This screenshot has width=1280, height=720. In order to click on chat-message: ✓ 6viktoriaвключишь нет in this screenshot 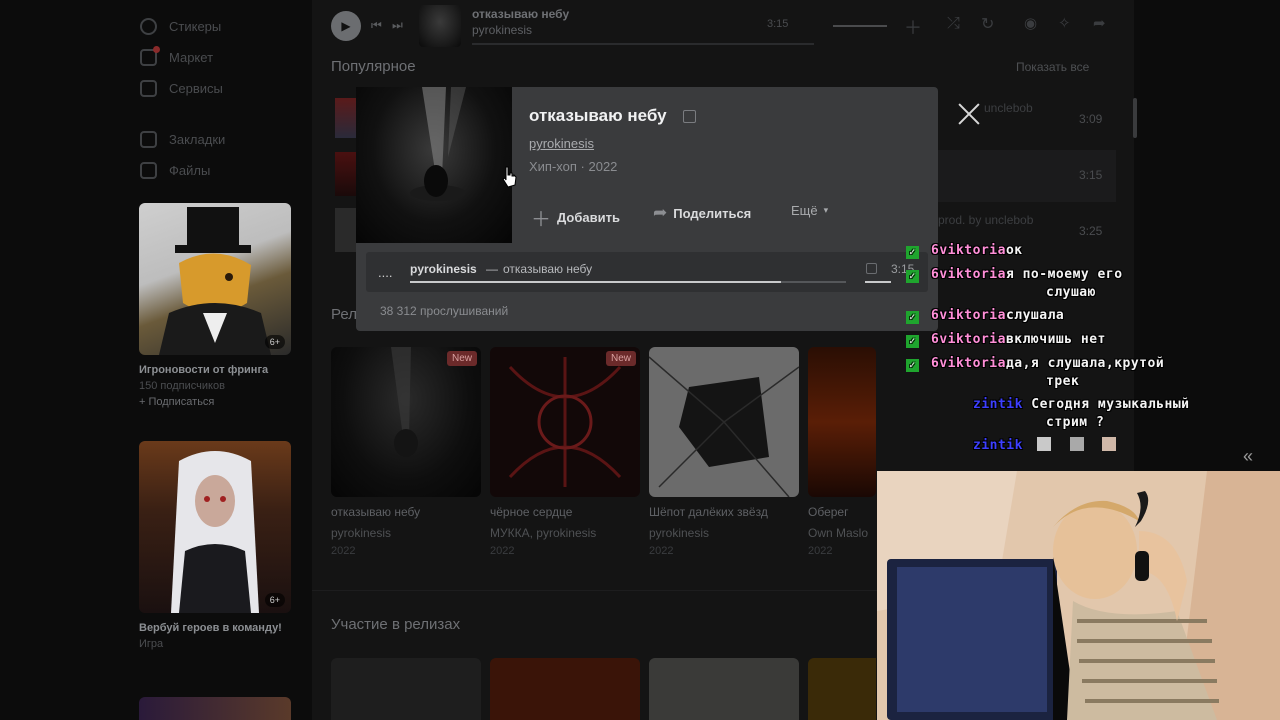, I will do `click(1006, 339)`.